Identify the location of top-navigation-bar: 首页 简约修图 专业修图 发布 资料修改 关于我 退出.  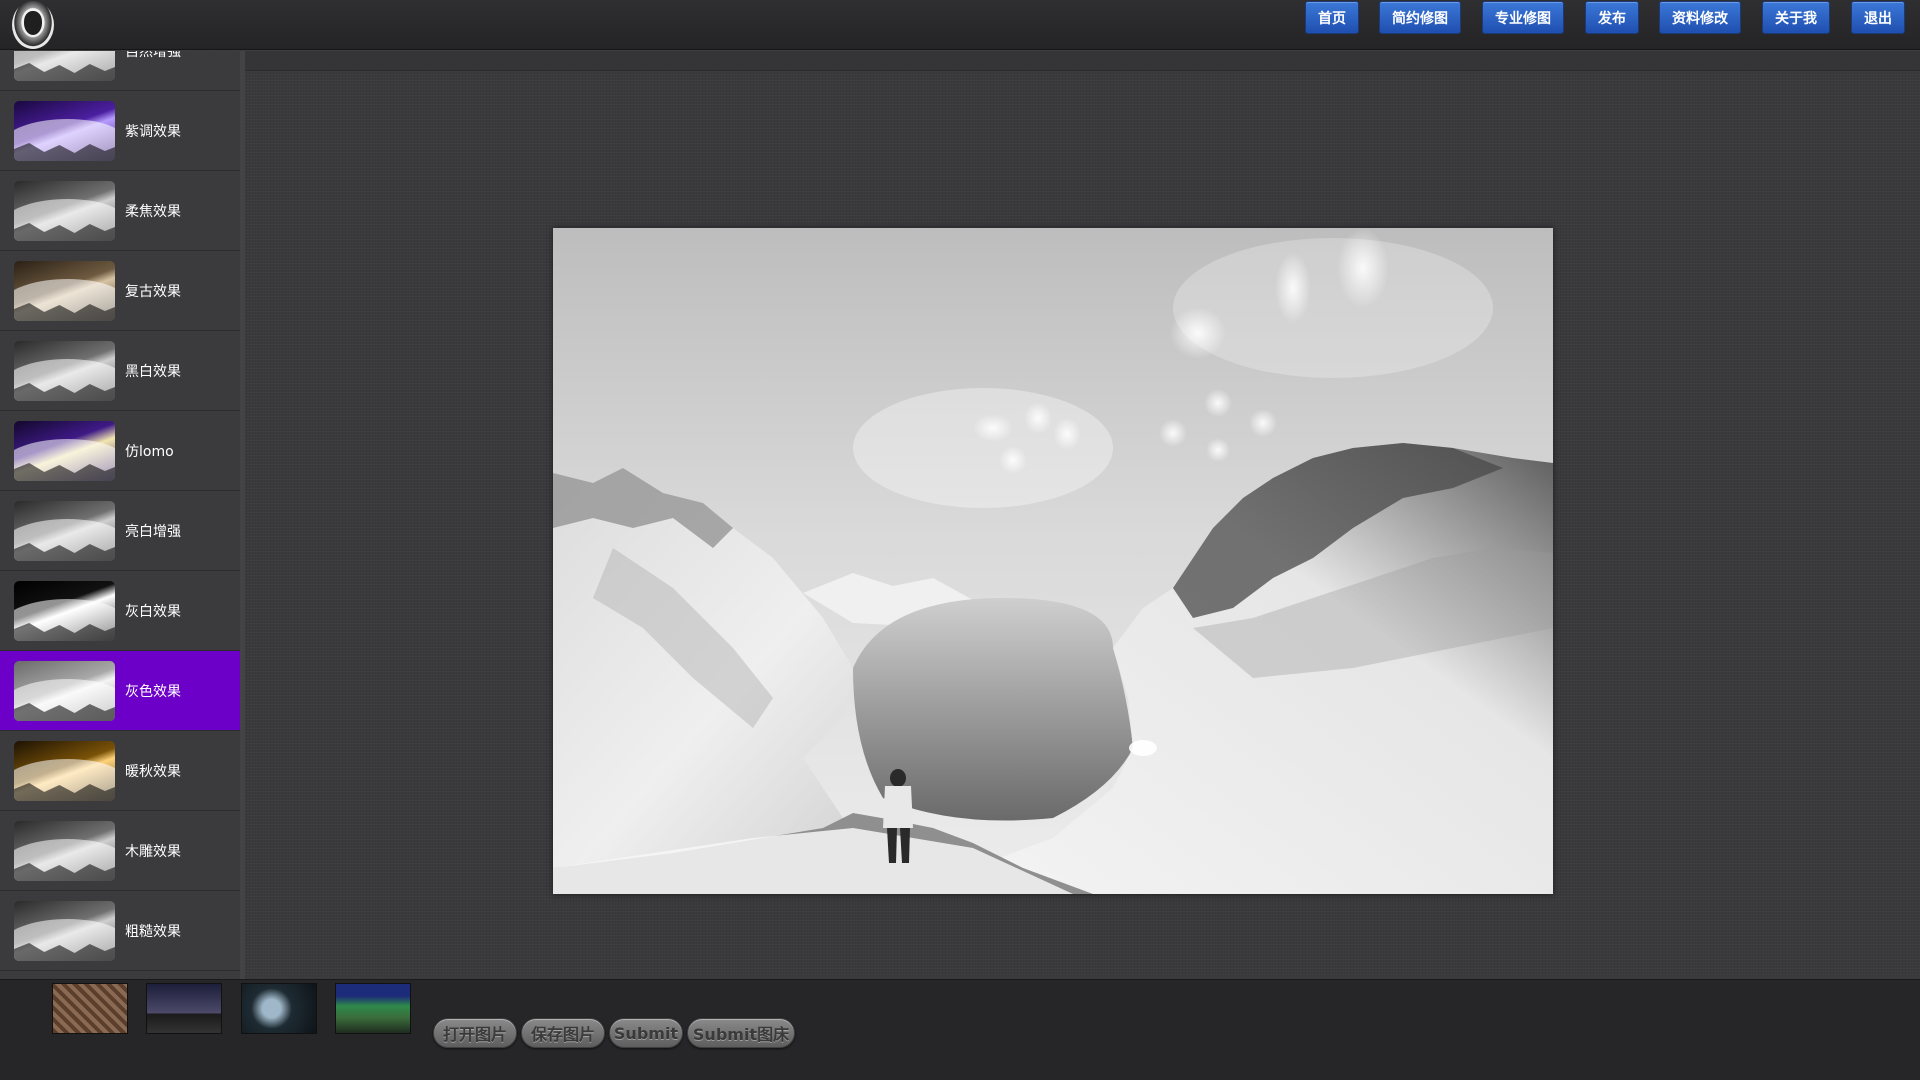
(960, 25).